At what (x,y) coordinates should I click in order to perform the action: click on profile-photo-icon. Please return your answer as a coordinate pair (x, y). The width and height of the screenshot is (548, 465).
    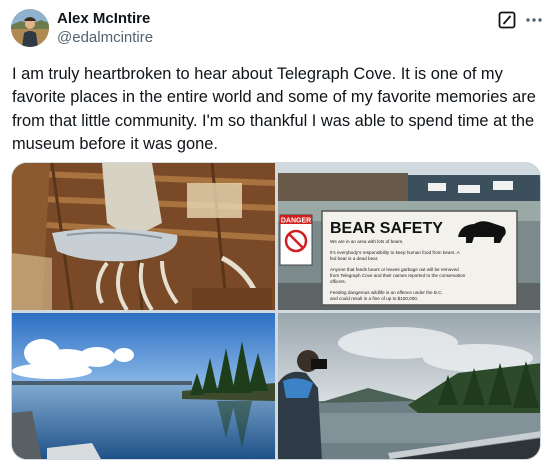
    Looking at the image, I should click on (30, 28).